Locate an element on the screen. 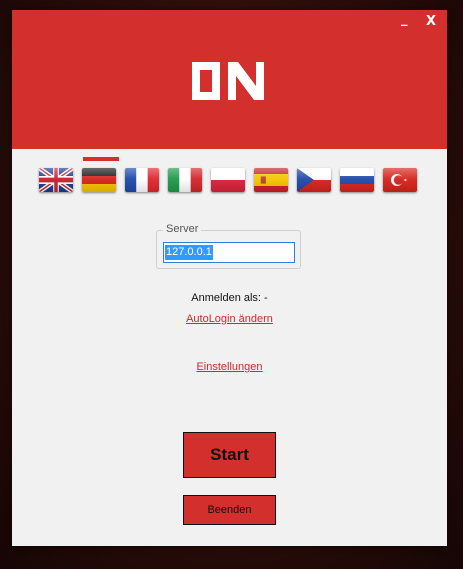 Image resolution: width=463 pixels, height=569 pixels. start-button: Start is located at coordinates (229, 455).